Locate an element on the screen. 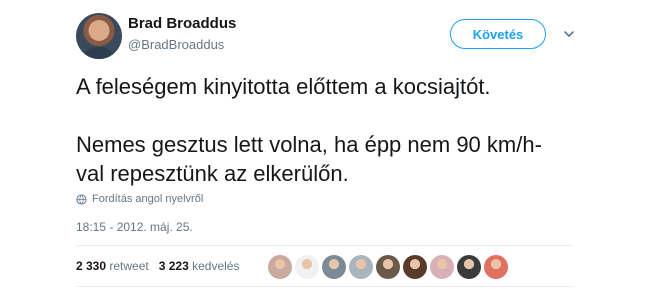 The width and height of the screenshot is (650, 289). follow-button: Követés is located at coordinates (498, 34).